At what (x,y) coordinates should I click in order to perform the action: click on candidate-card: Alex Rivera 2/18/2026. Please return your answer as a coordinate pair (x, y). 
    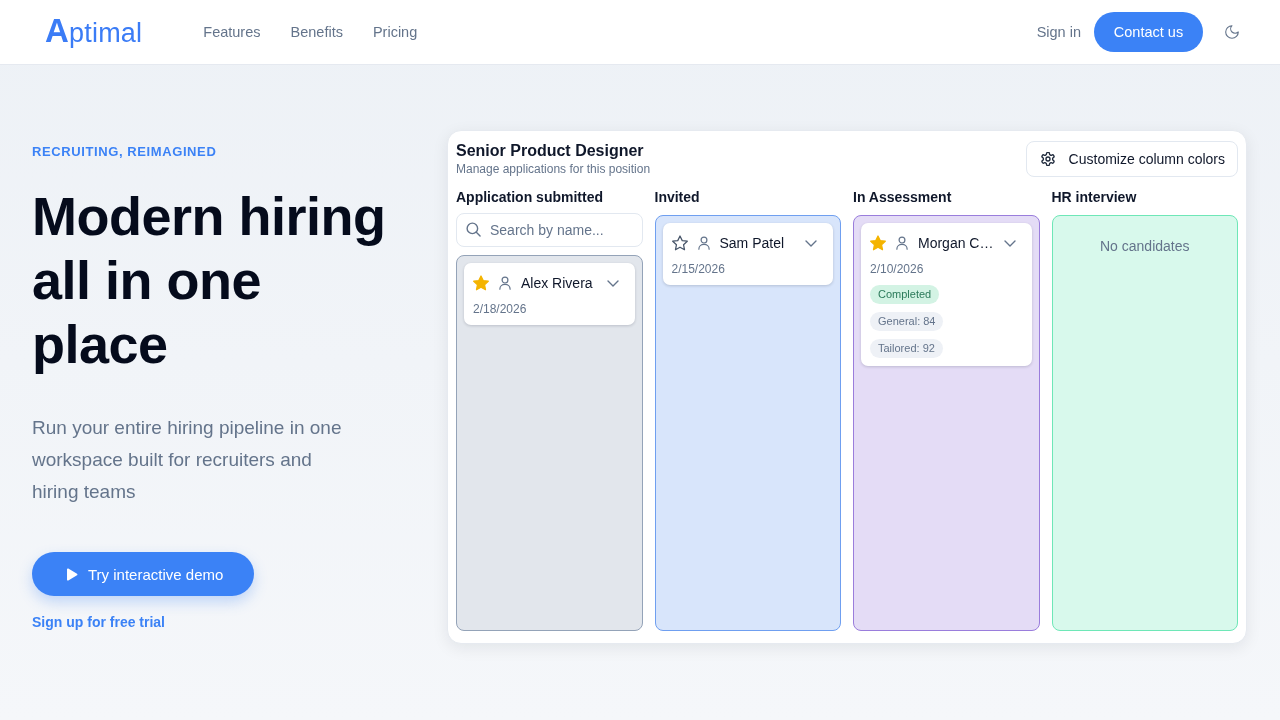
    Looking at the image, I should click on (549, 294).